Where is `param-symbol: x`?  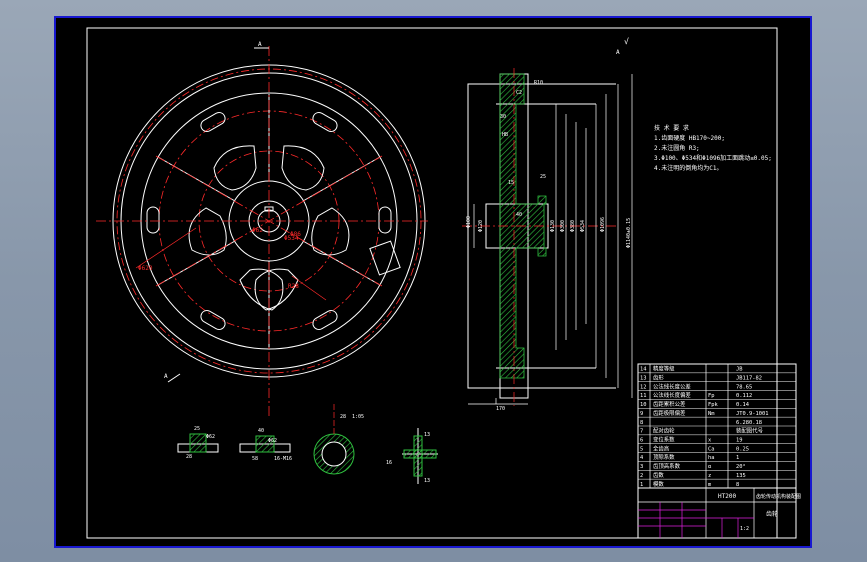 param-symbol: x is located at coordinates (710, 441).